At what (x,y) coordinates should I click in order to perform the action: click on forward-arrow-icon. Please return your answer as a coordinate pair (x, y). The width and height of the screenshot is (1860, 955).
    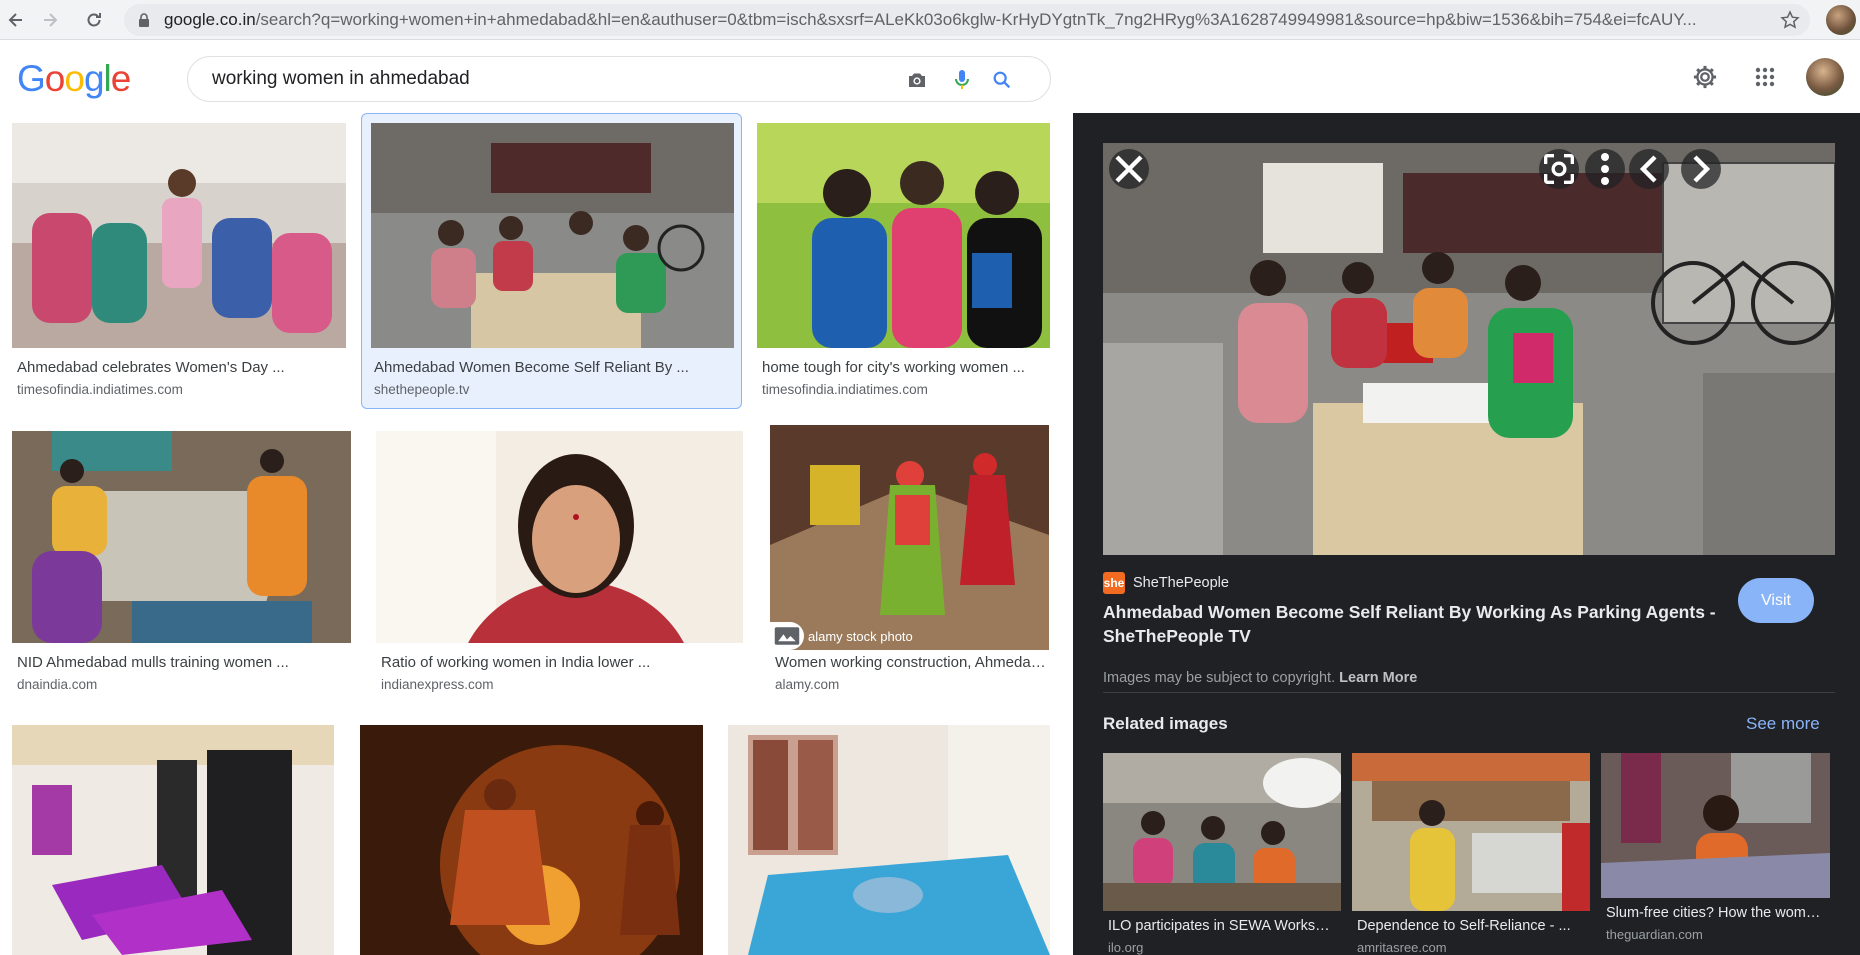
    Looking at the image, I should click on (51, 20).